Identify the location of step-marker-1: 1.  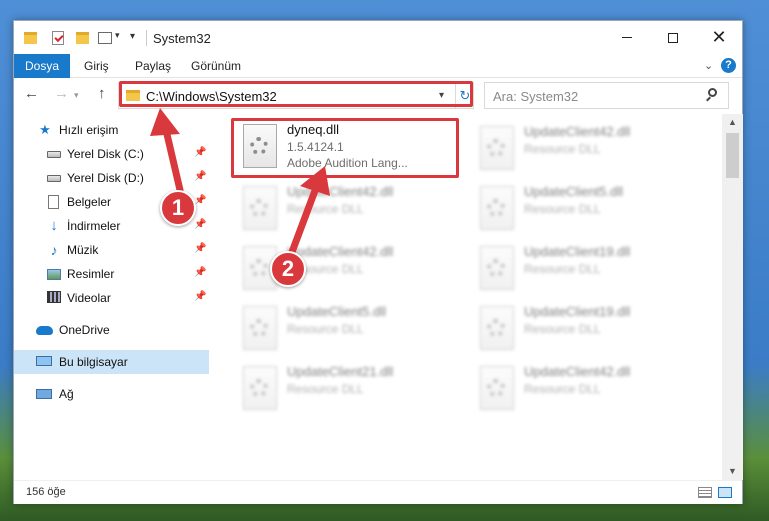
(178, 208).